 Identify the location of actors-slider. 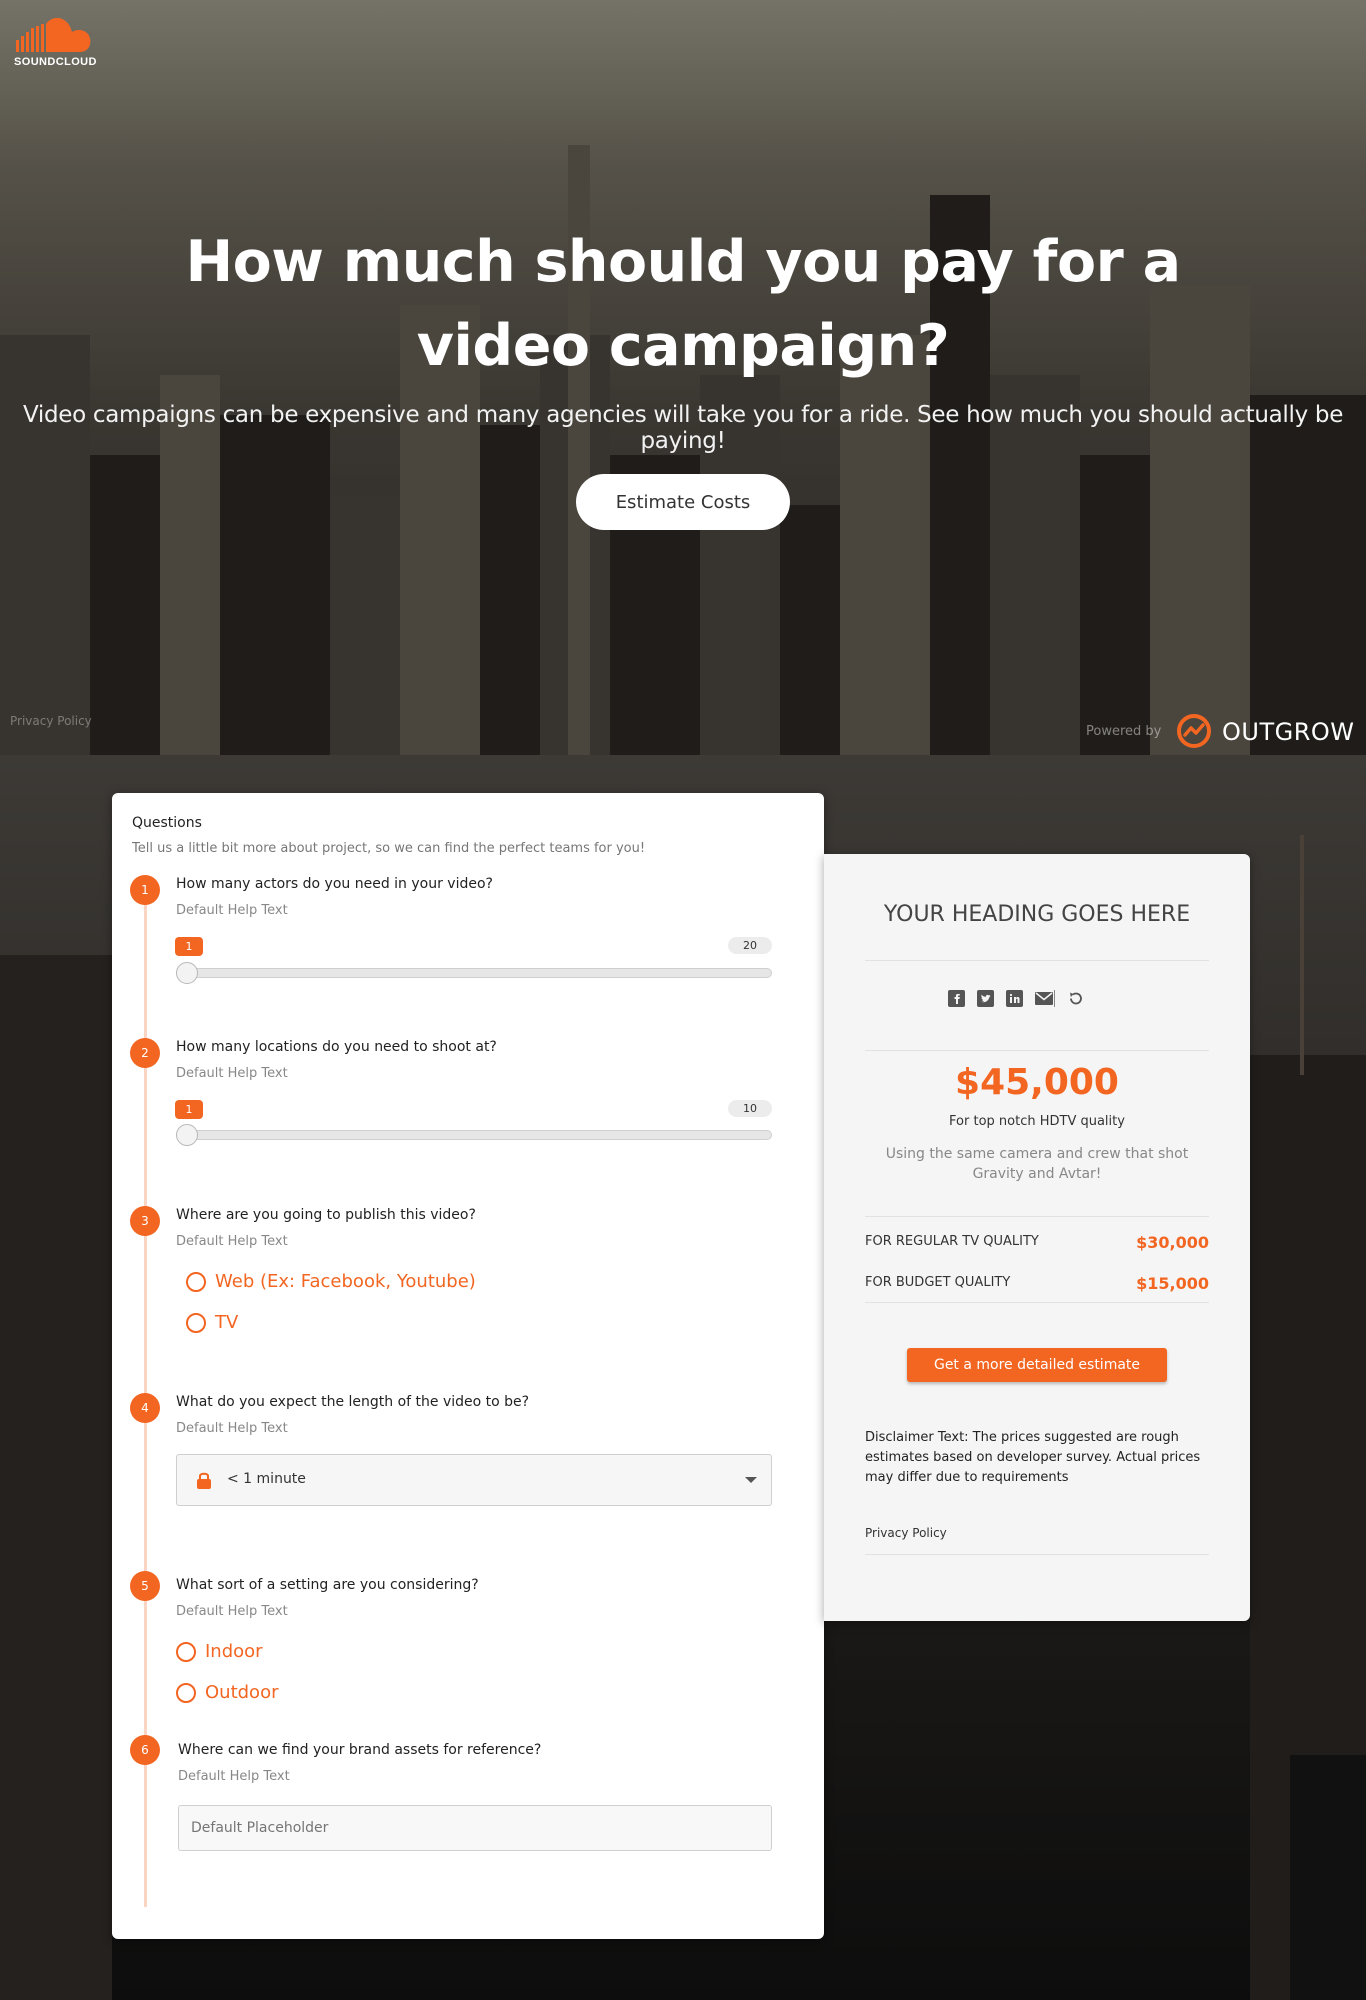
(474, 973).